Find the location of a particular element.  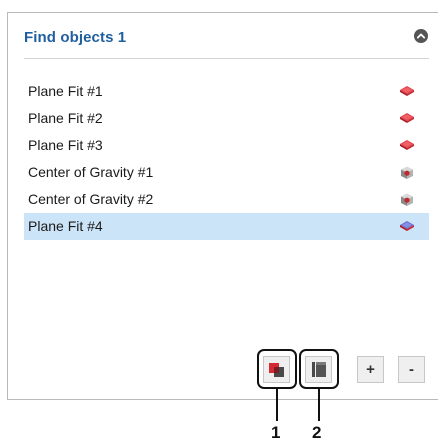

list-item: Plane Fit #3 is located at coordinates (226, 145).